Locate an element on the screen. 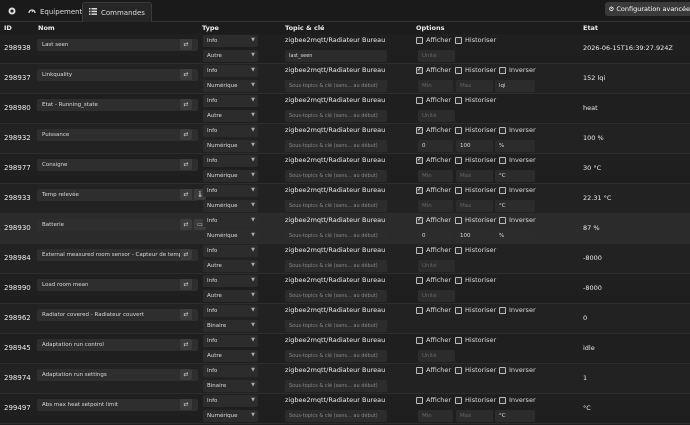 Image resolution: width=690 pixels, height=425 pixels. min-input: 0 is located at coordinates (435, 236).